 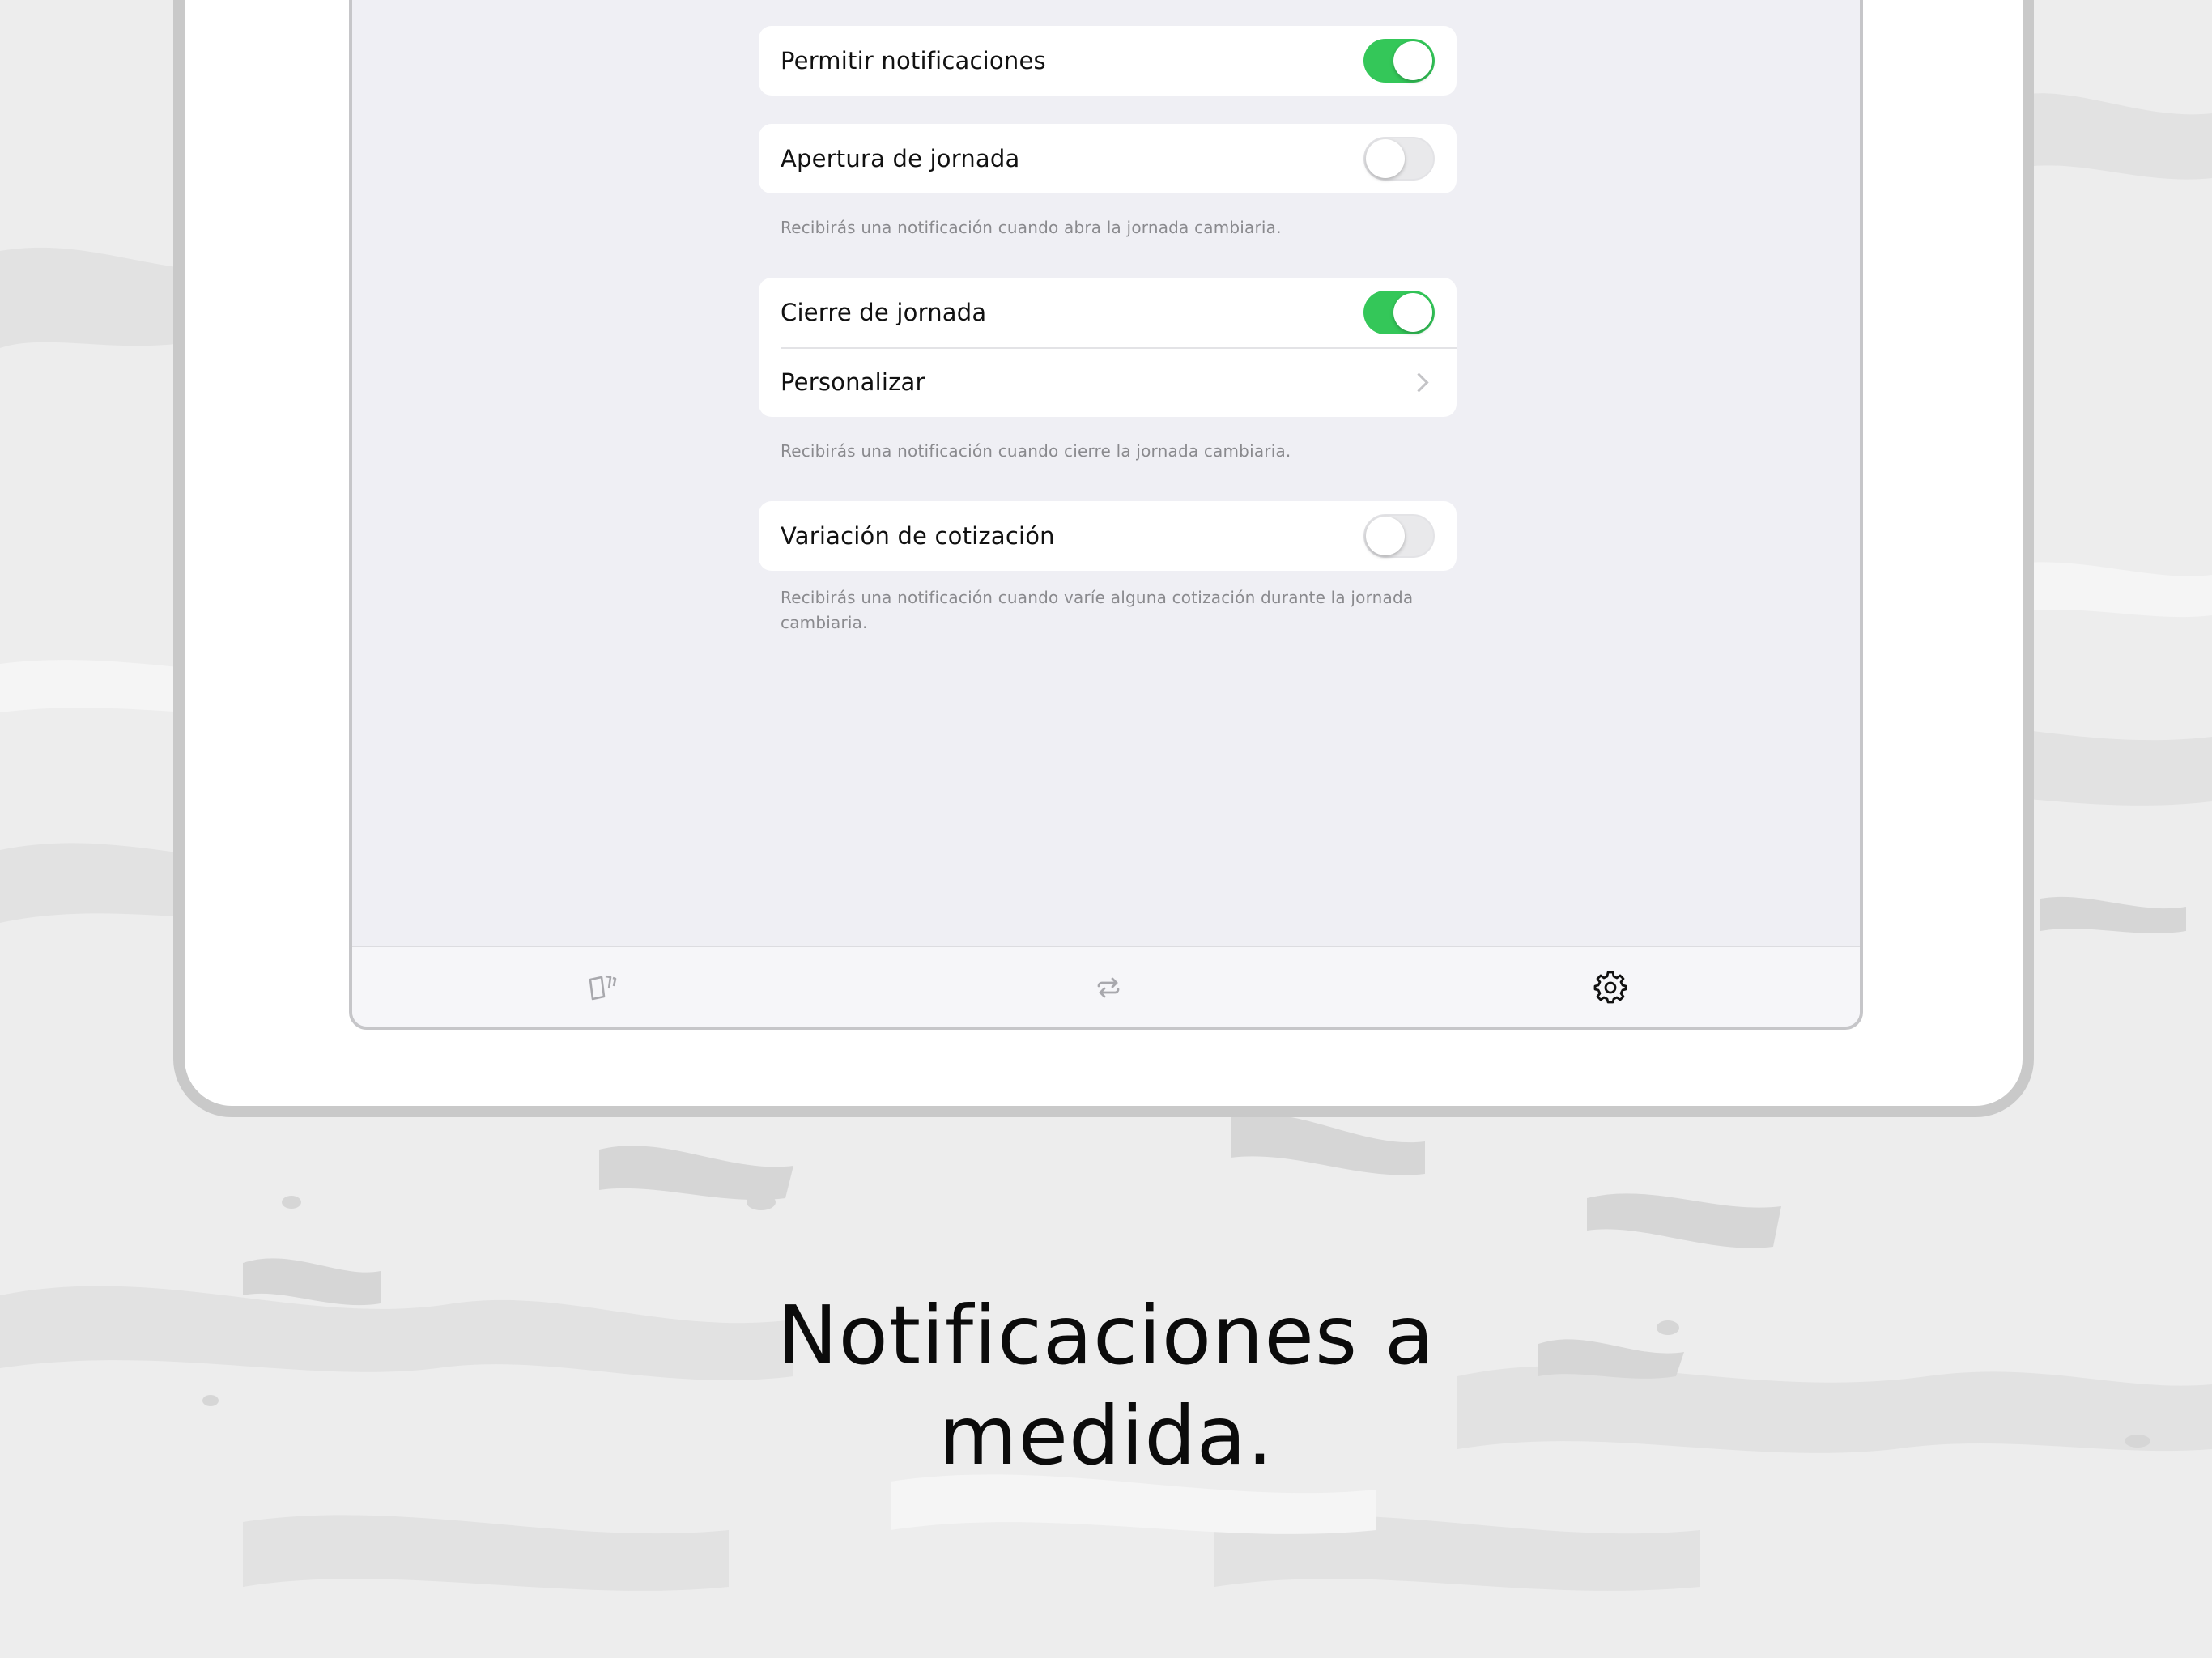 What do you see at coordinates (853, 382) in the screenshot?
I see `row-label: Personalizar` at bounding box center [853, 382].